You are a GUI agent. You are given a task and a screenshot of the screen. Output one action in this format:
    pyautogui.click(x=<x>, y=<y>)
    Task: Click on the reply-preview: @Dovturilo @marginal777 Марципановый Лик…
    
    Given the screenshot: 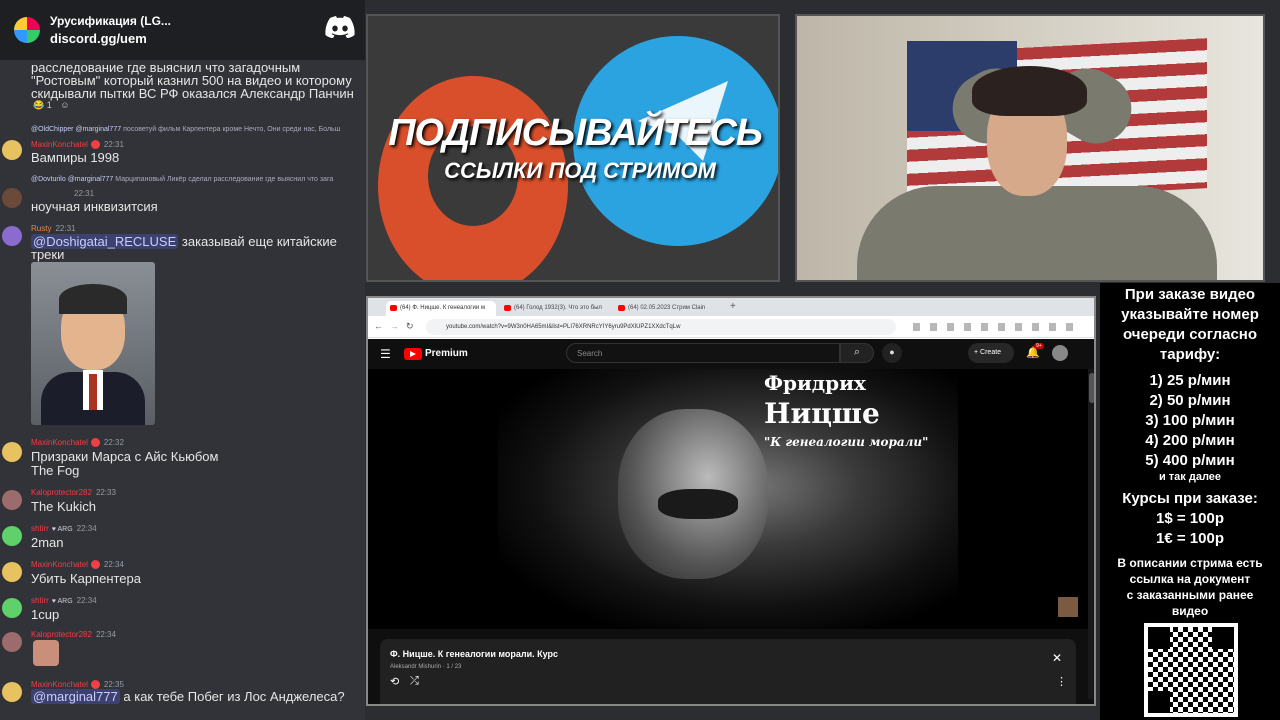 What is the action you would take?
    pyautogui.click(x=182, y=179)
    